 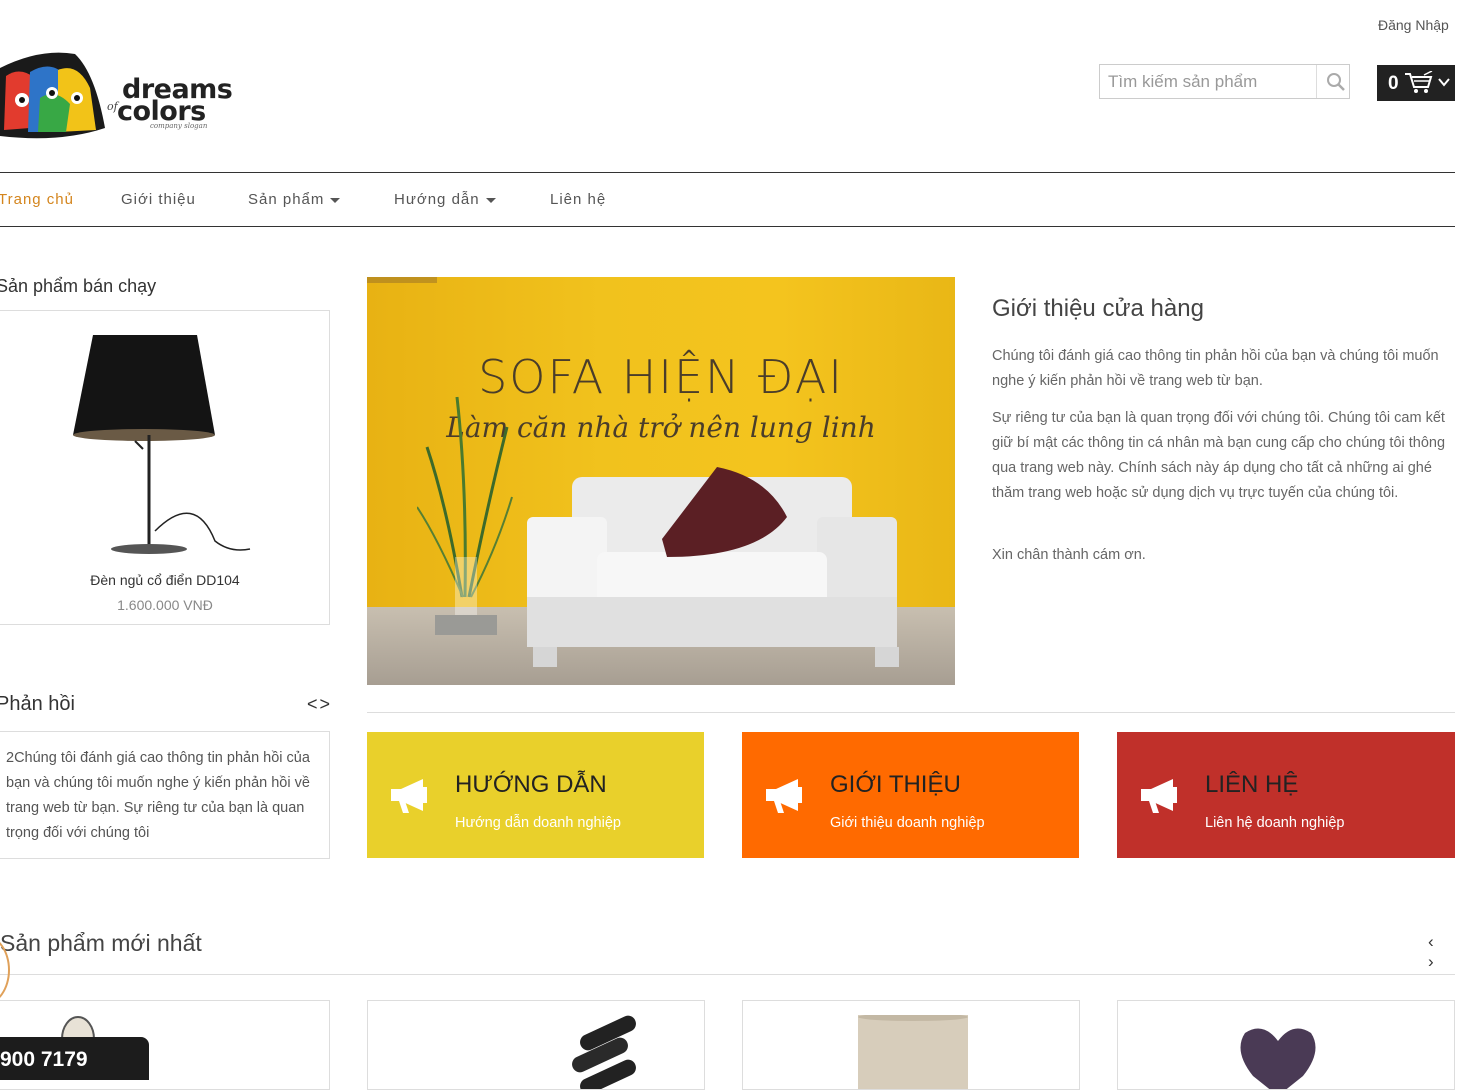 I want to click on promo-title: GIỚI THIỆU, so click(x=895, y=784).